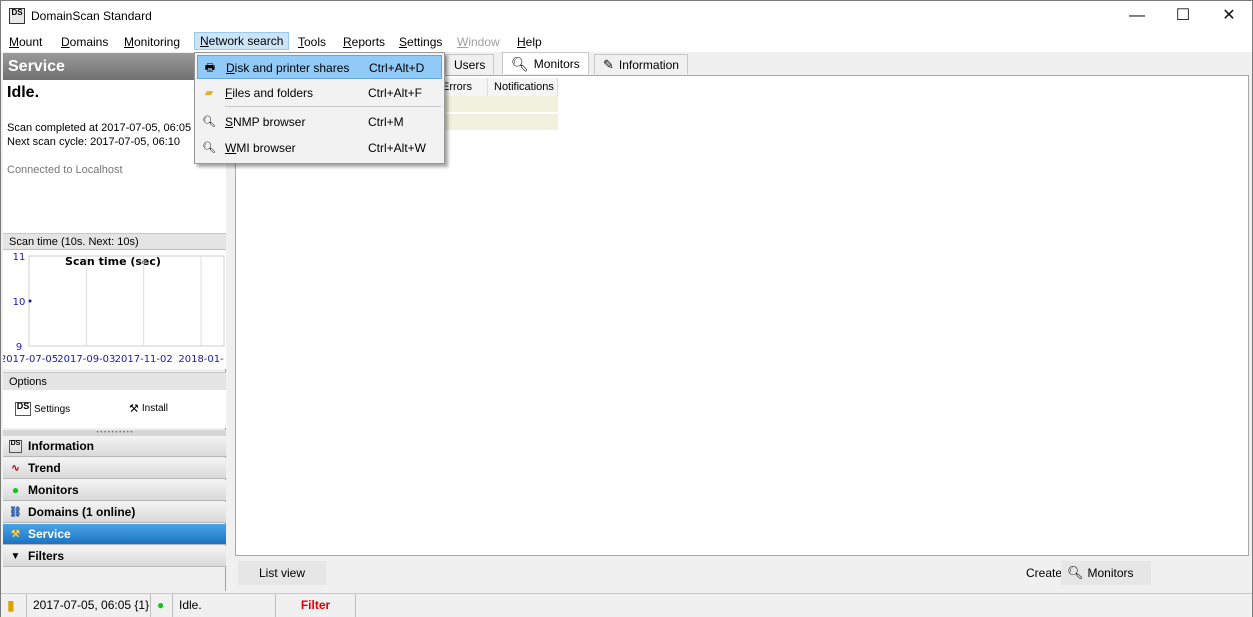 This screenshot has height=617, width=1253. Describe the element at coordinates (113, 261) in the screenshot. I see `chart-title: Scan time (sec)` at that location.